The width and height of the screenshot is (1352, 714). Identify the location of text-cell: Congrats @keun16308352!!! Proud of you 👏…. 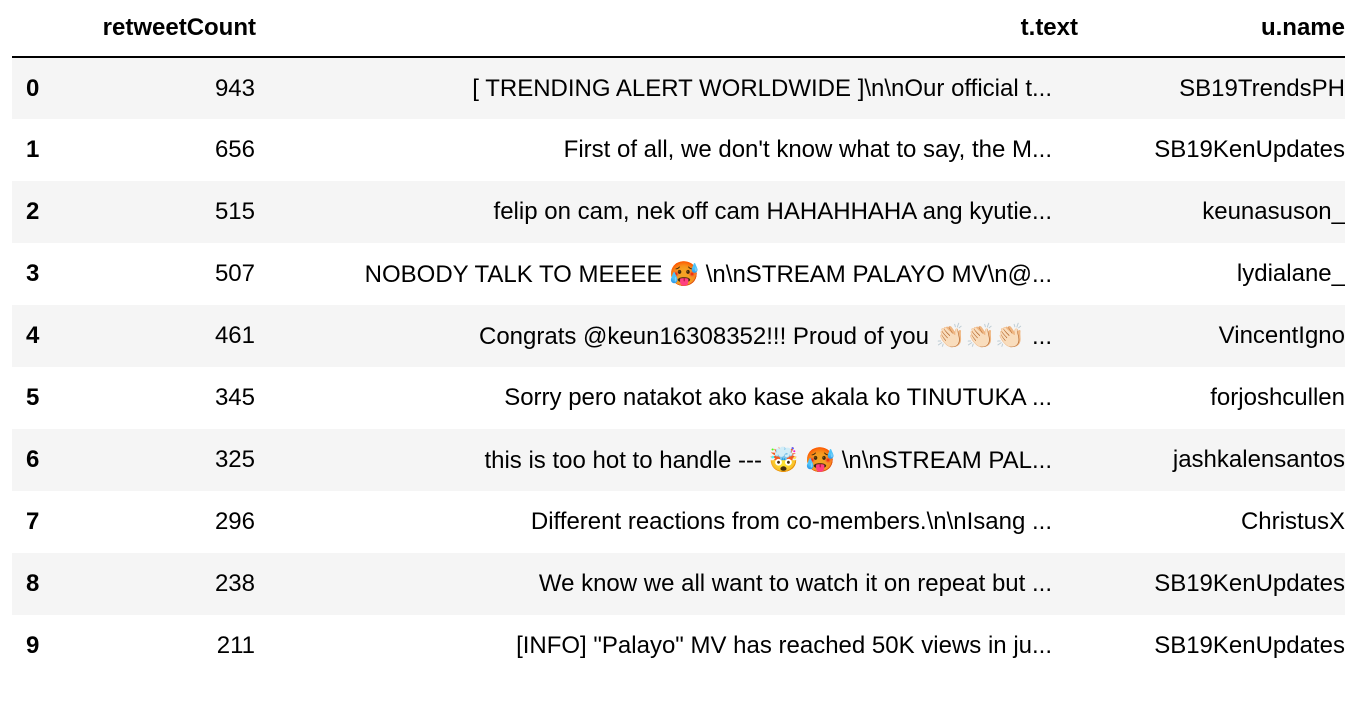
(765, 336).